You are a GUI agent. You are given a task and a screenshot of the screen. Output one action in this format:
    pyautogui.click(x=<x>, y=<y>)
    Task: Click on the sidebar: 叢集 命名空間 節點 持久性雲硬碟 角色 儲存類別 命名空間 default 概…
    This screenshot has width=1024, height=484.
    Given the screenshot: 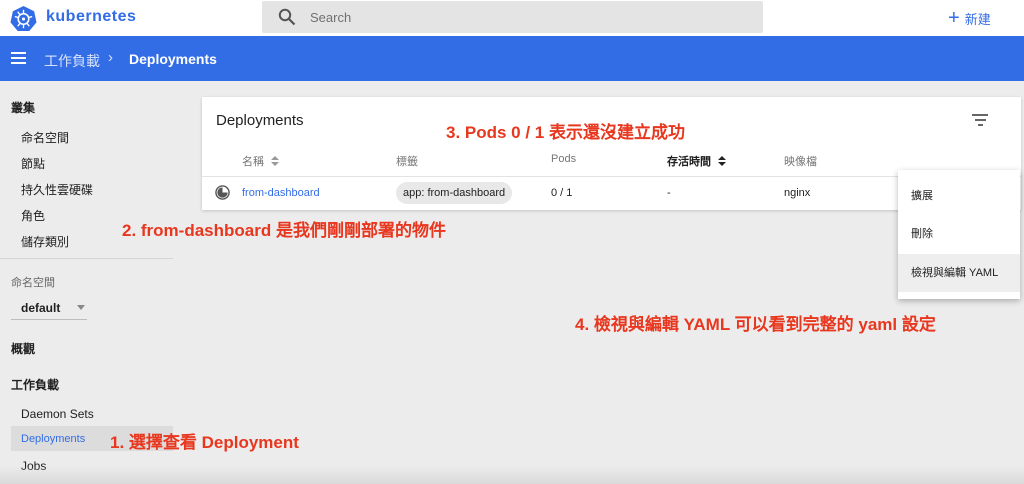 What is the action you would take?
    pyautogui.click(x=86, y=282)
    